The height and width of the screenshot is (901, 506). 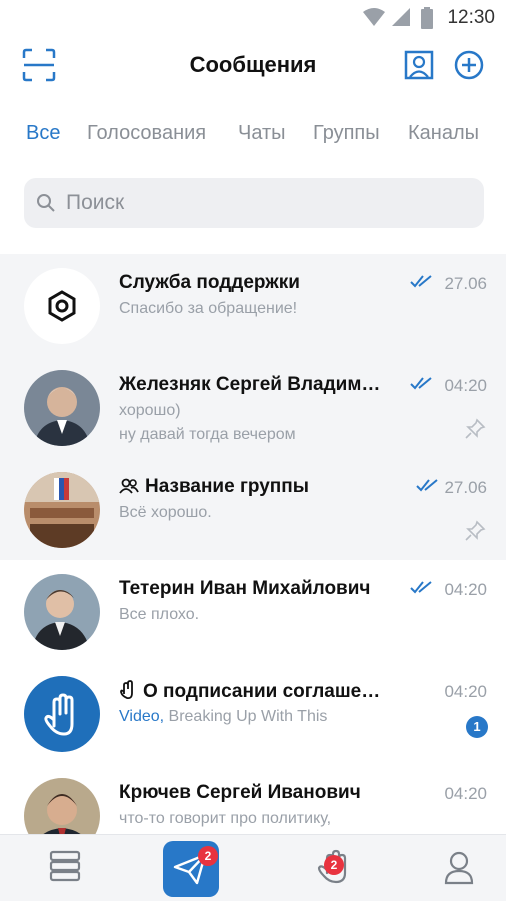 What do you see at coordinates (346, 133) in the screenshot?
I see `tab-groups: Группы` at bounding box center [346, 133].